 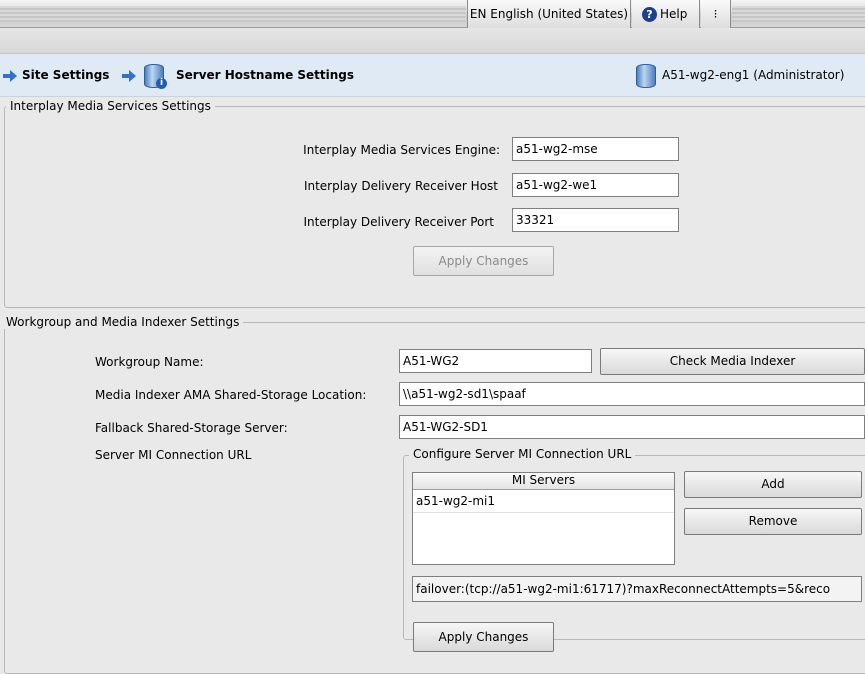 I want to click on interplay-settings-legend: Interplay Media Services Settings, so click(x=110, y=106).